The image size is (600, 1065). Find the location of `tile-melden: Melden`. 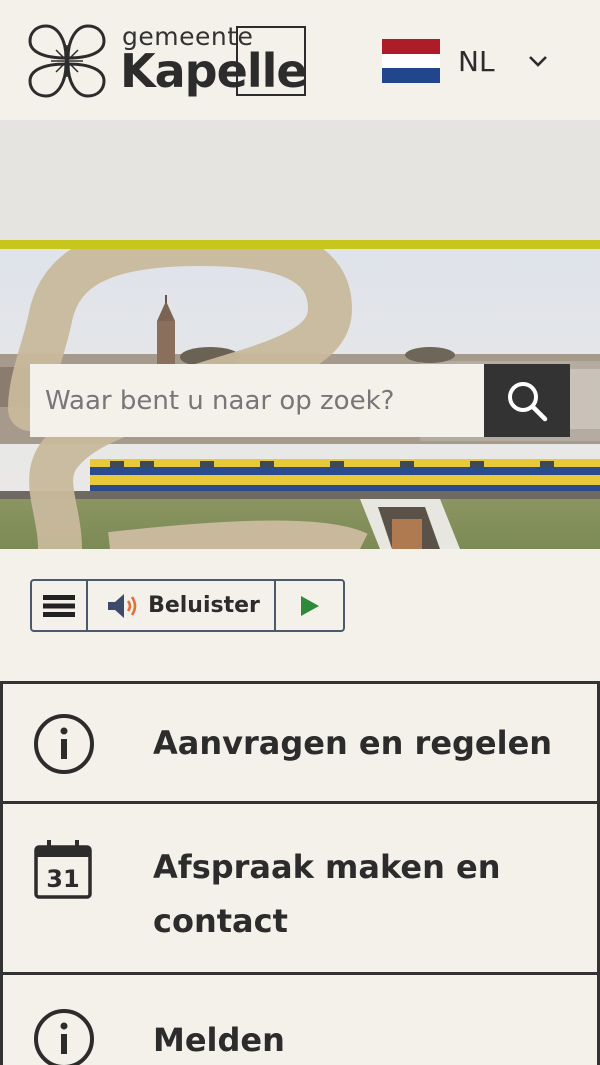

tile-melden: Melden is located at coordinates (300, 1018).